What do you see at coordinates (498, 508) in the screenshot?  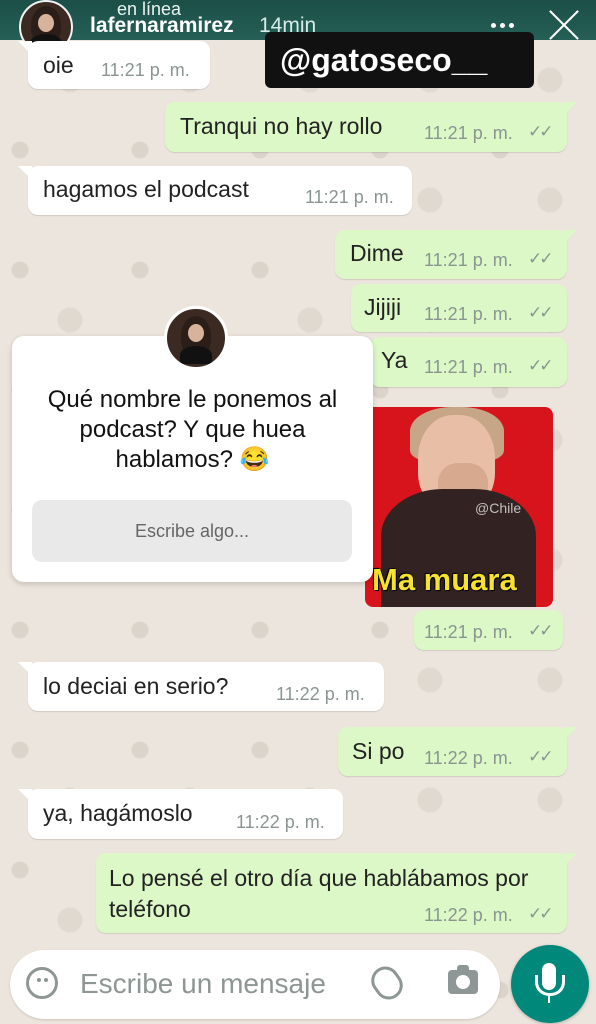 I see `sticker-watermark: @Chile` at bounding box center [498, 508].